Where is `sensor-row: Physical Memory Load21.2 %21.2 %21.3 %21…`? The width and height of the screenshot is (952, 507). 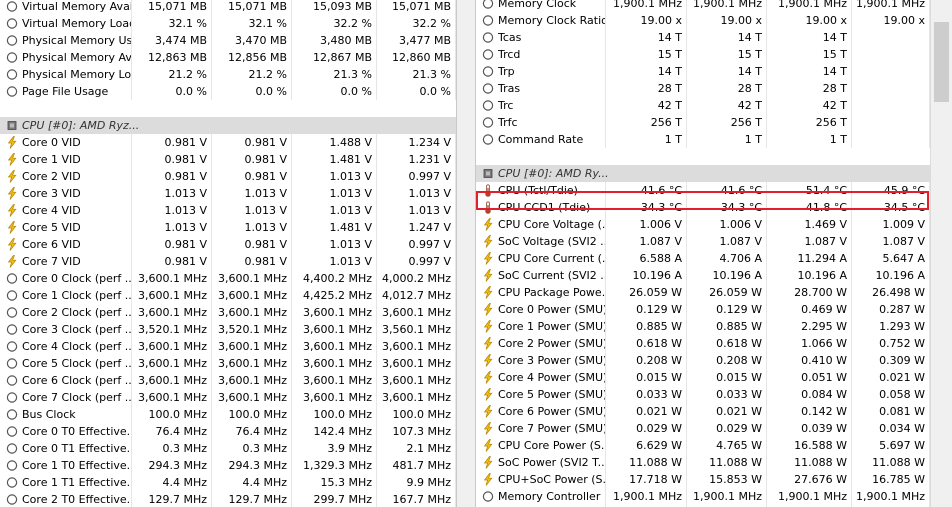 sensor-row: Physical Memory Load21.2 %21.2 %21.3 %21… is located at coordinates (228, 74).